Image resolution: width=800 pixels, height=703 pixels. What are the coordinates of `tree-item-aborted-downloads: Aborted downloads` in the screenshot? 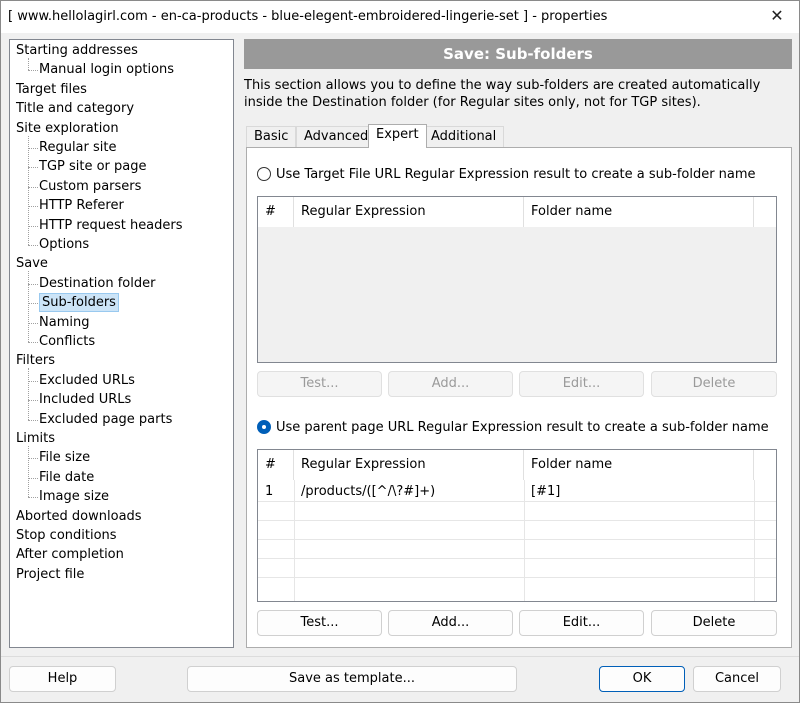 It's located at (79, 516).